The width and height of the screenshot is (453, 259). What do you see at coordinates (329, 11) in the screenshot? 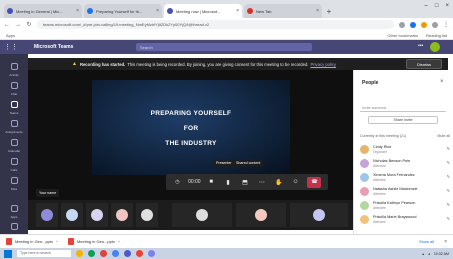
I see `new-tab-button: +` at bounding box center [329, 11].